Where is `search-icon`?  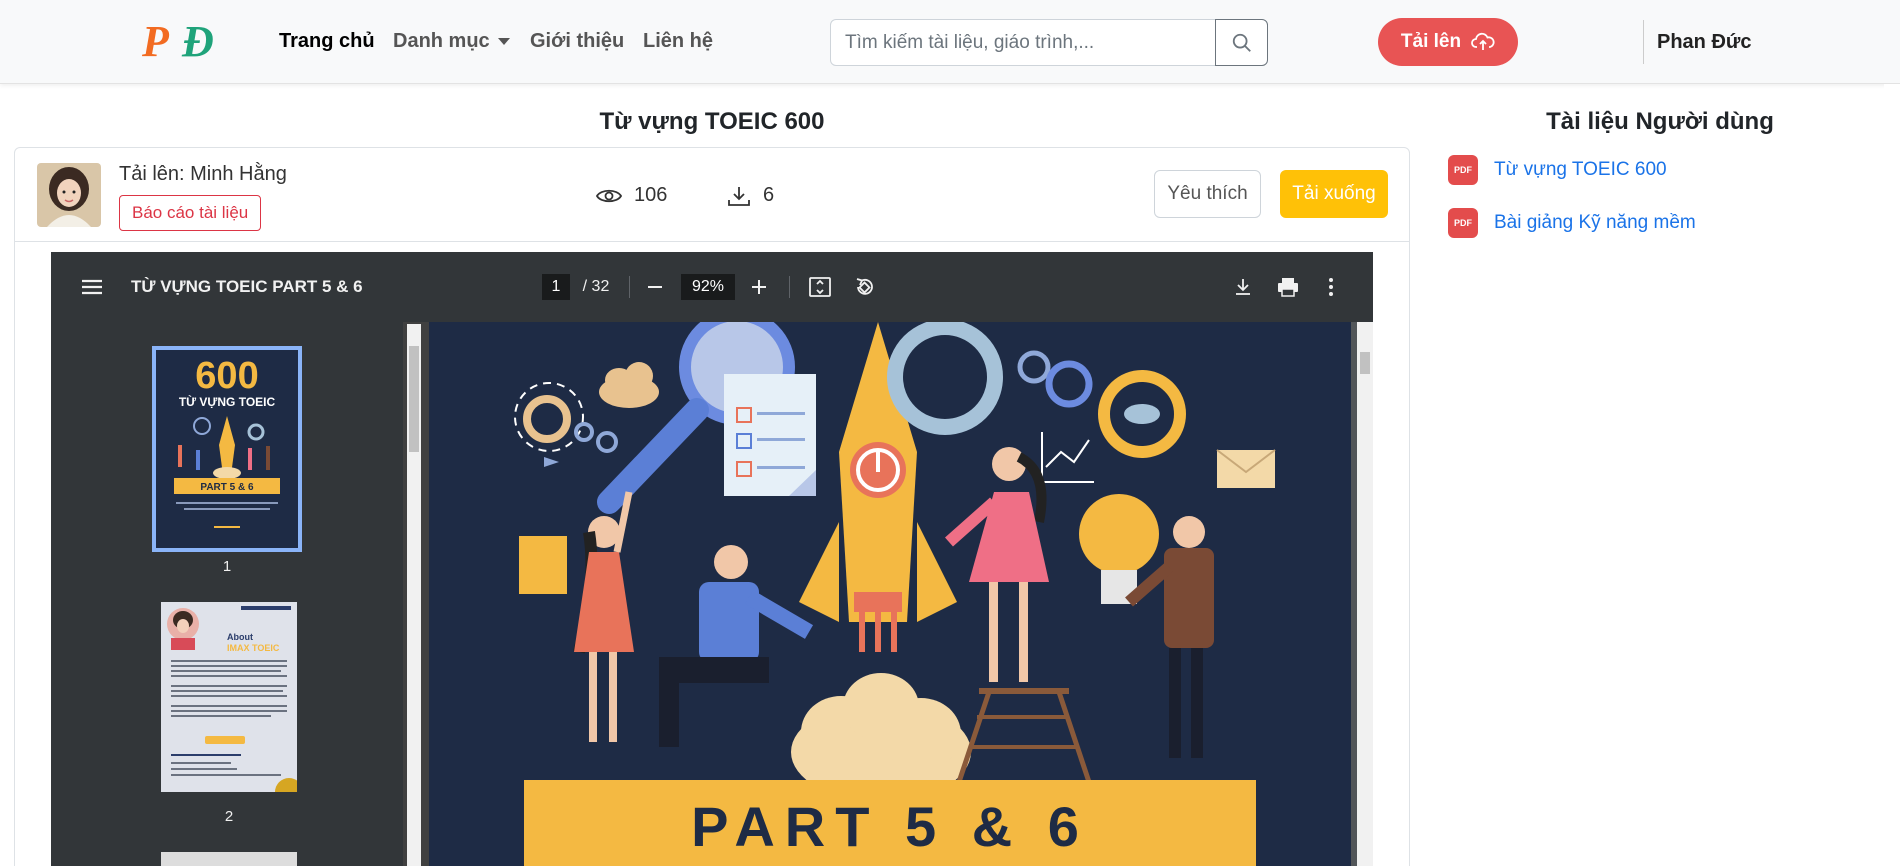
search-icon is located at coordinates (1241, 42).